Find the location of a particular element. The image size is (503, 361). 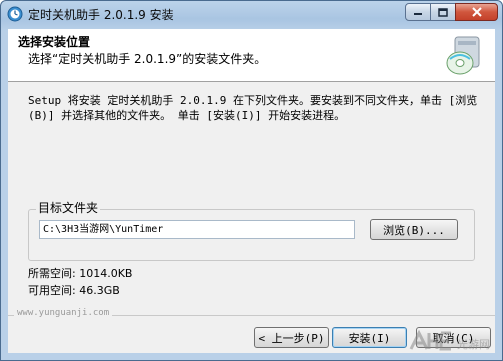

maximize-button is located at coordinates (443, 12).